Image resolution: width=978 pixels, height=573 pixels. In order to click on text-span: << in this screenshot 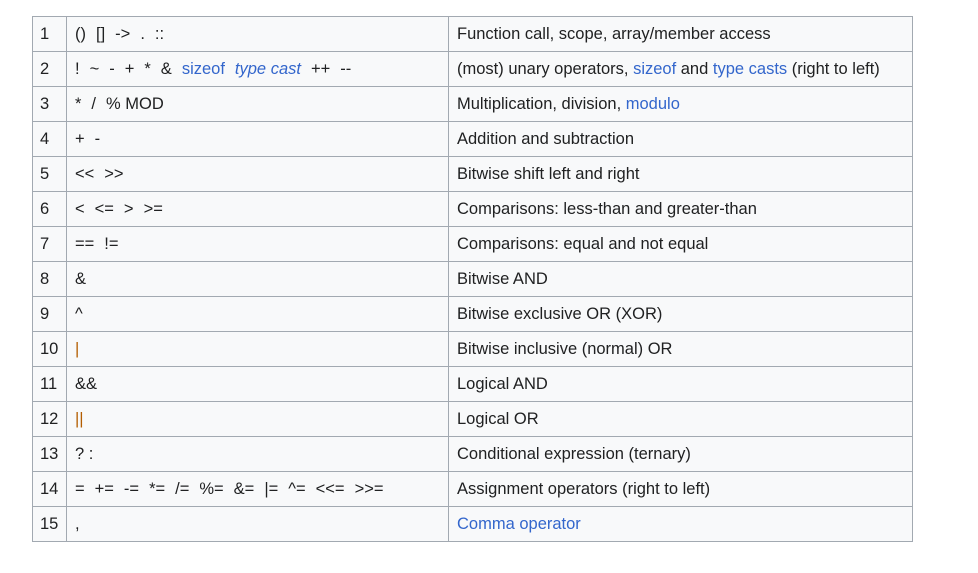, I will do `click(85, 173)`.